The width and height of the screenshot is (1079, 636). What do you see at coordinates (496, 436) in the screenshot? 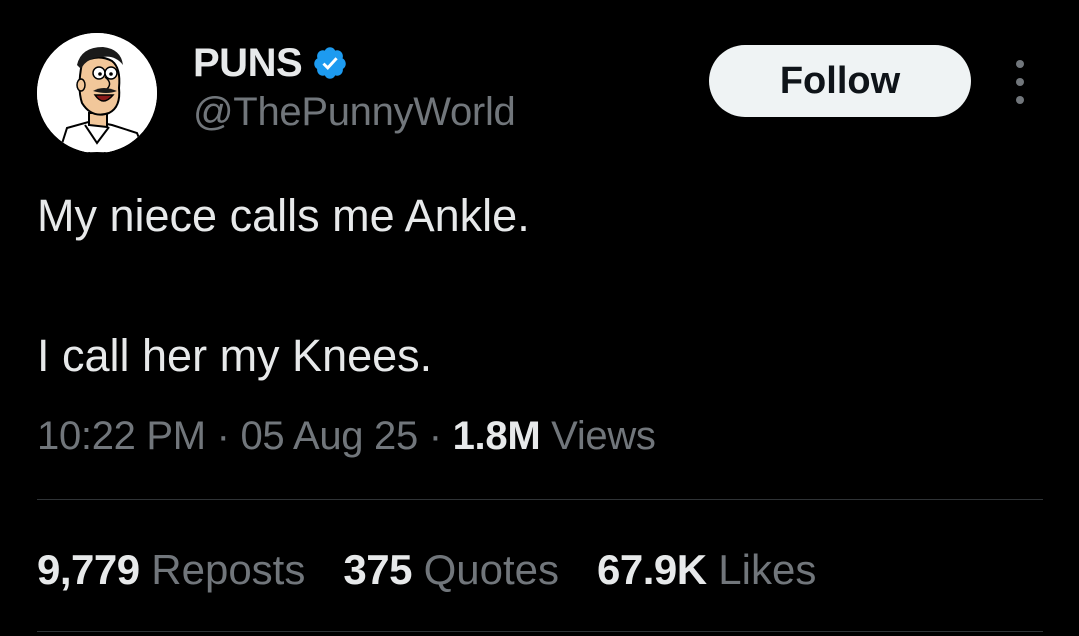
I see `views-count: 1.8M` at bounding box center [496, 436].